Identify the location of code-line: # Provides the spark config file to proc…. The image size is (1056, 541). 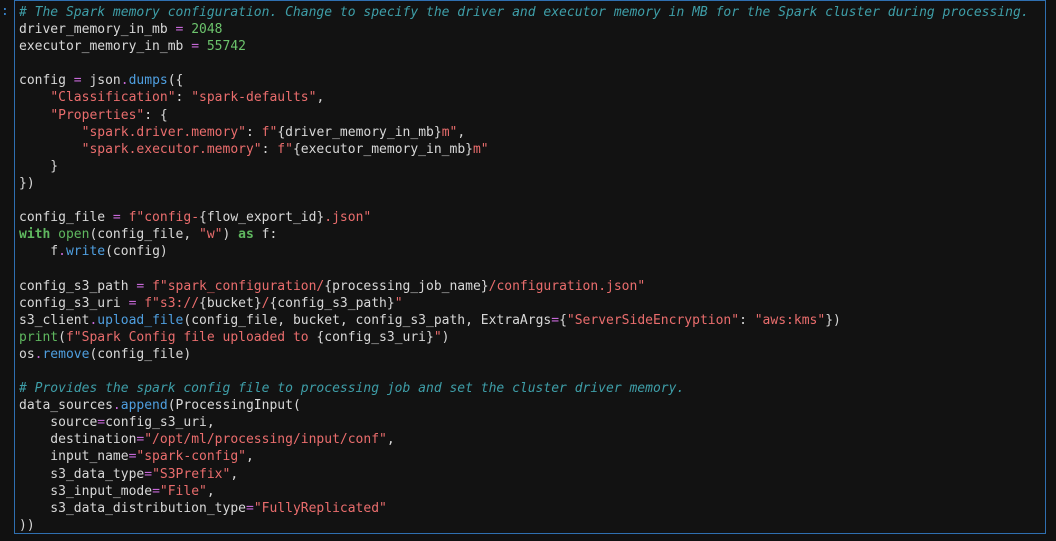
(524, 388).